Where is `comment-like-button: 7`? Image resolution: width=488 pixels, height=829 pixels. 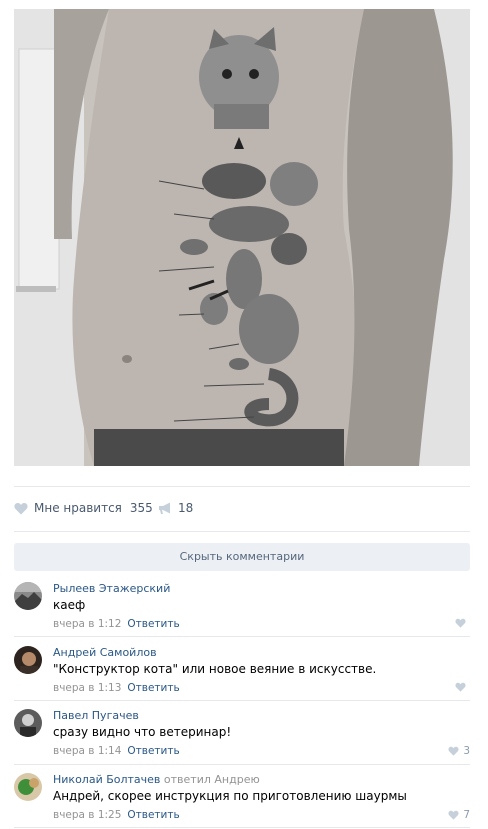 comment-like-button: 7 is located at coordinates (459, 815).